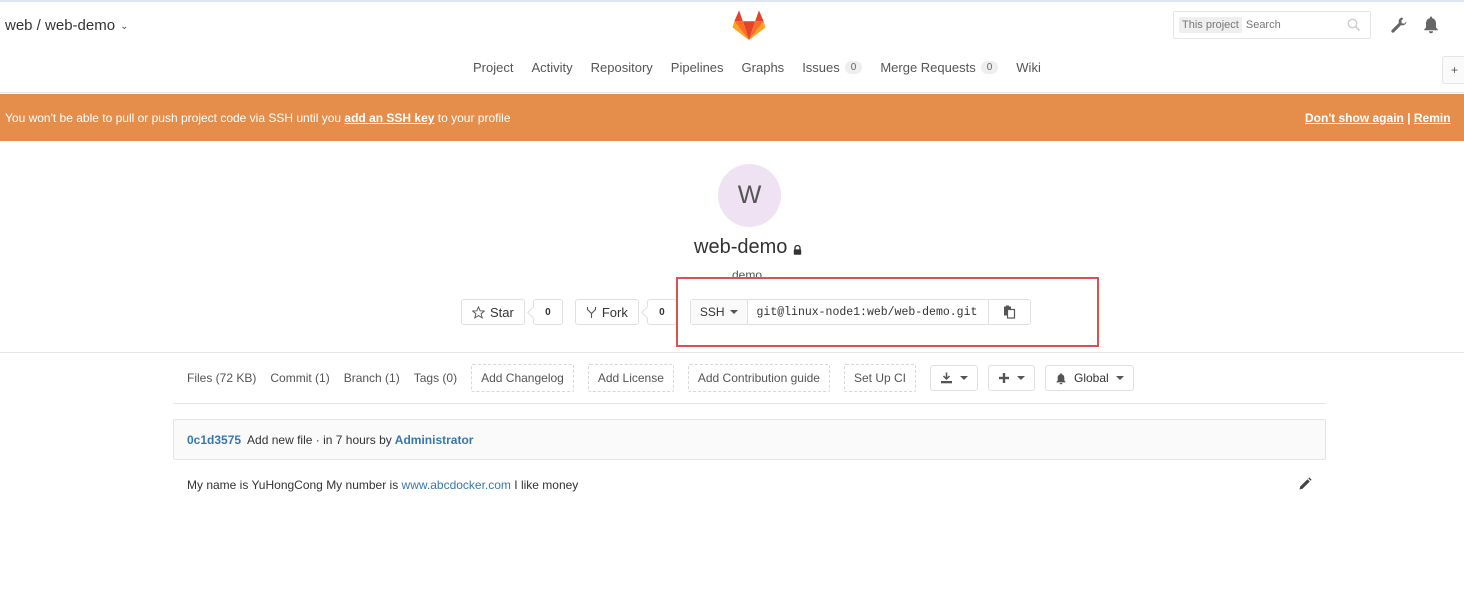  I want to click on nav-tab-graphs: Graphs, so click(763, 67).